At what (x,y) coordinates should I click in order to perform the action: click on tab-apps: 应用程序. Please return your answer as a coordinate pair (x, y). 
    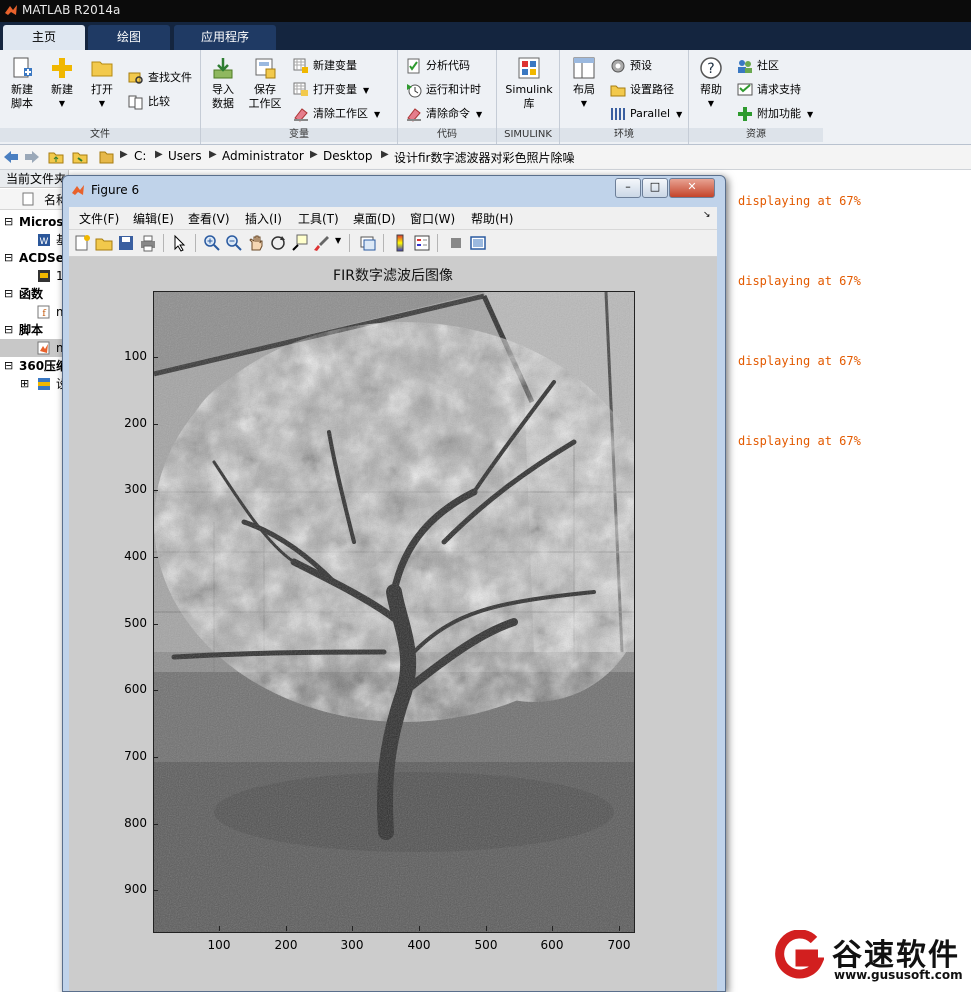
    Looking at the image, I should click on (225, 37).